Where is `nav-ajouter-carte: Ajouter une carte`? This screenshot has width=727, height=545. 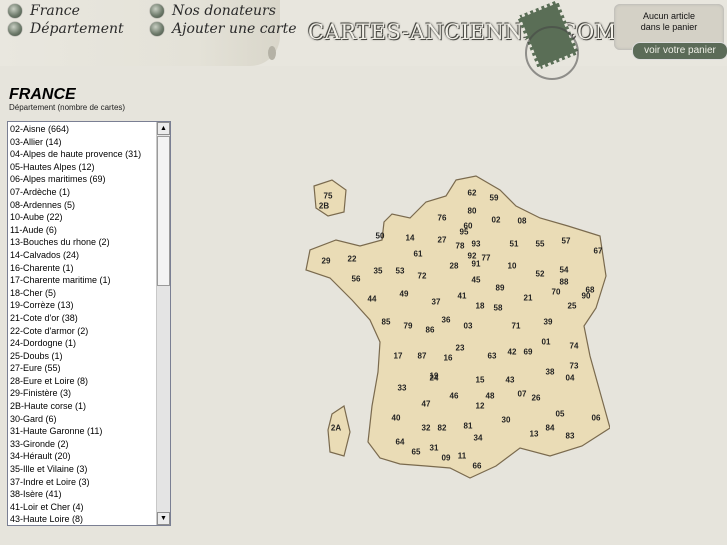 nav-ajouter-carte: Ajouter une carte is located at coordinates (223, 29).